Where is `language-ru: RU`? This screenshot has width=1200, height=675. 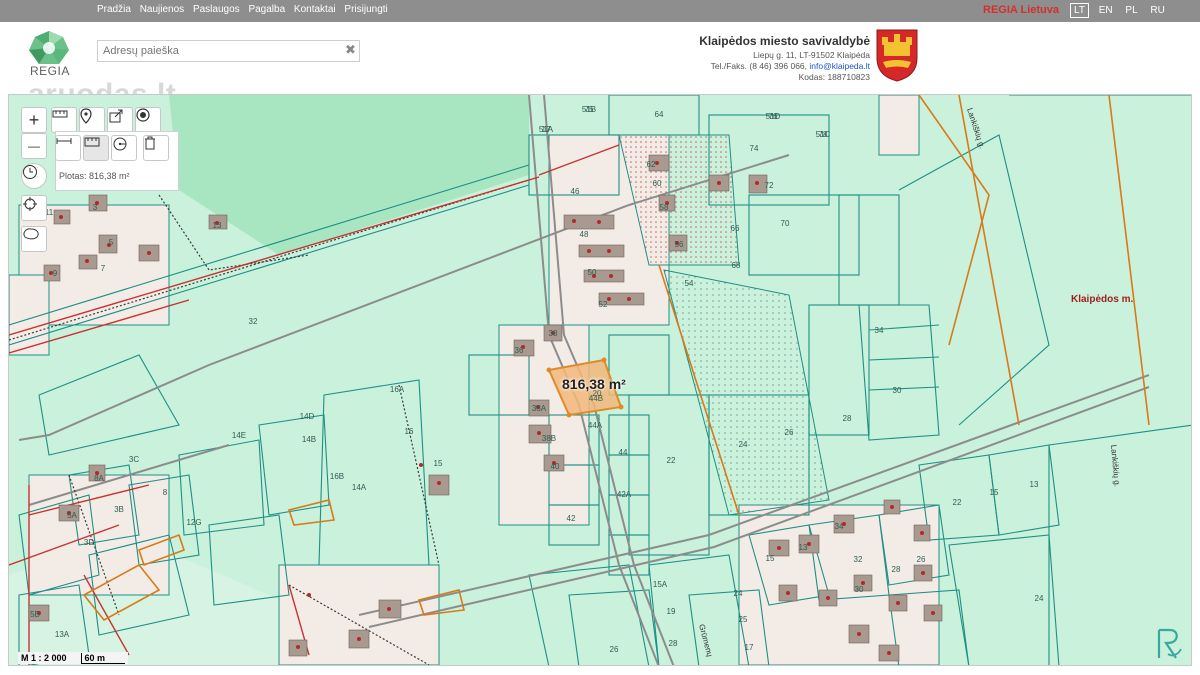
language-ru: RU is located at coordinates (1157, 10).